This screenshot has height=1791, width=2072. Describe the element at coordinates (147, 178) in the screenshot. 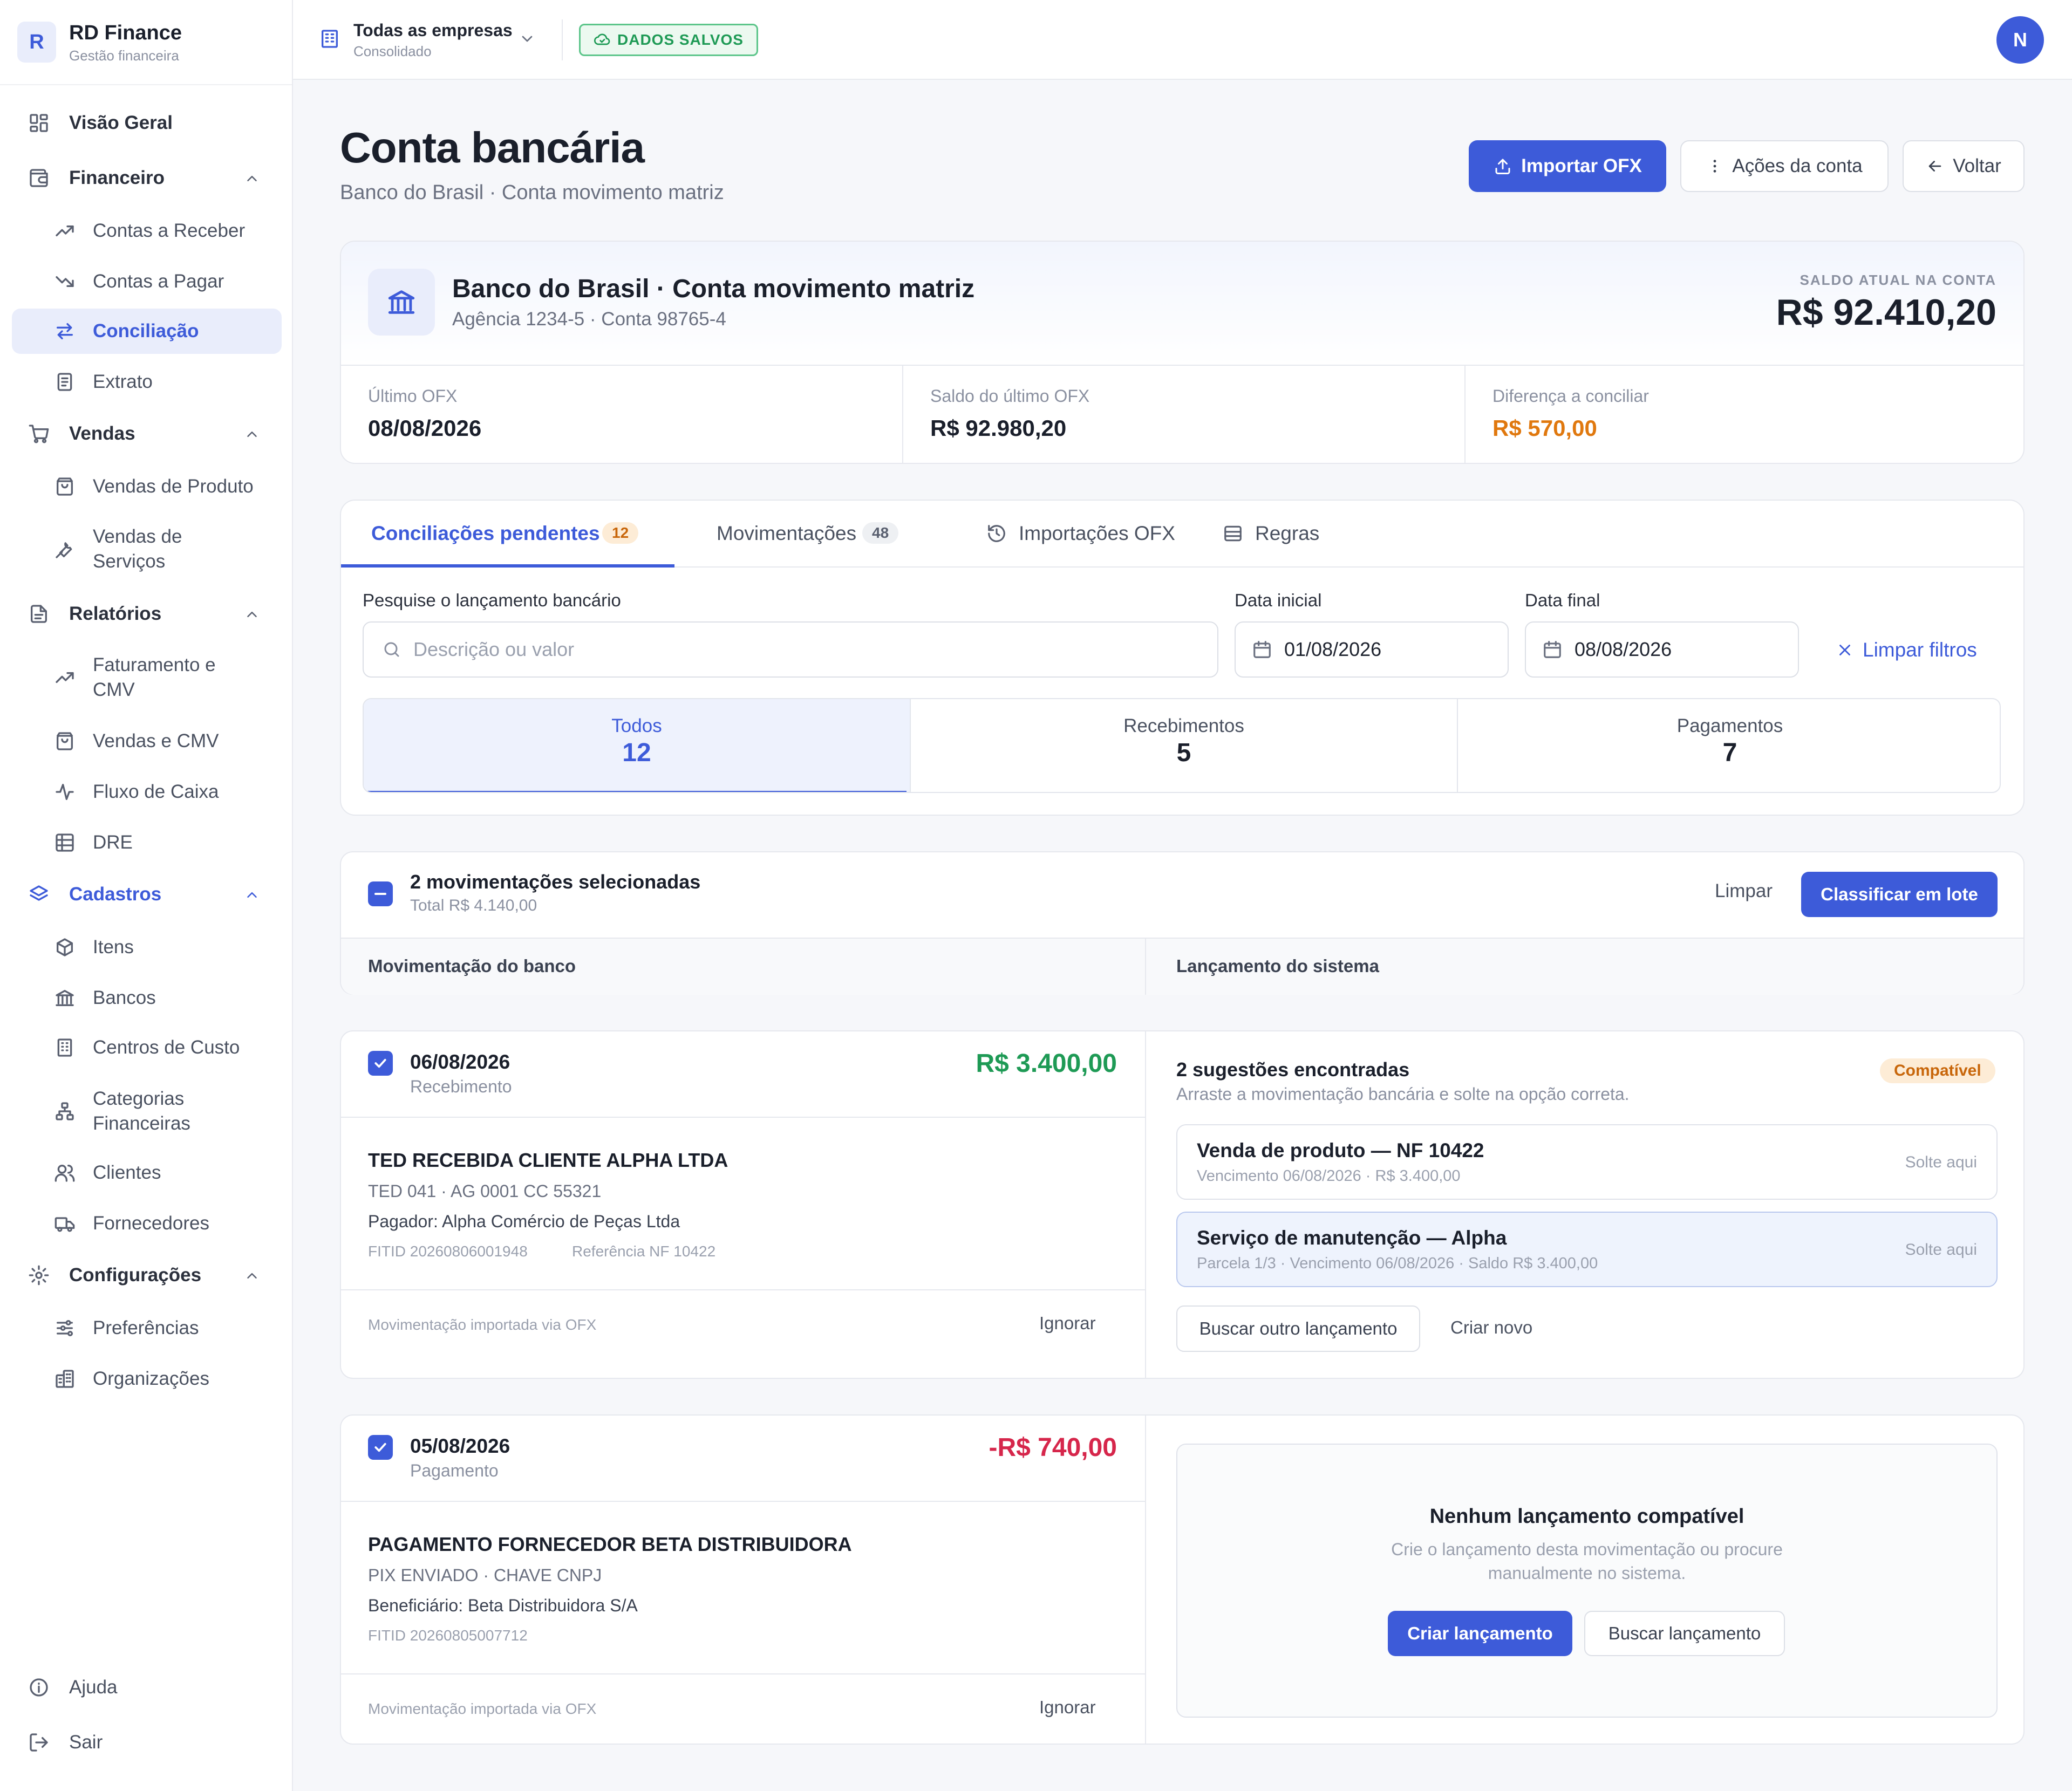

I see `nav-financeiro: Financeiro` at that location.